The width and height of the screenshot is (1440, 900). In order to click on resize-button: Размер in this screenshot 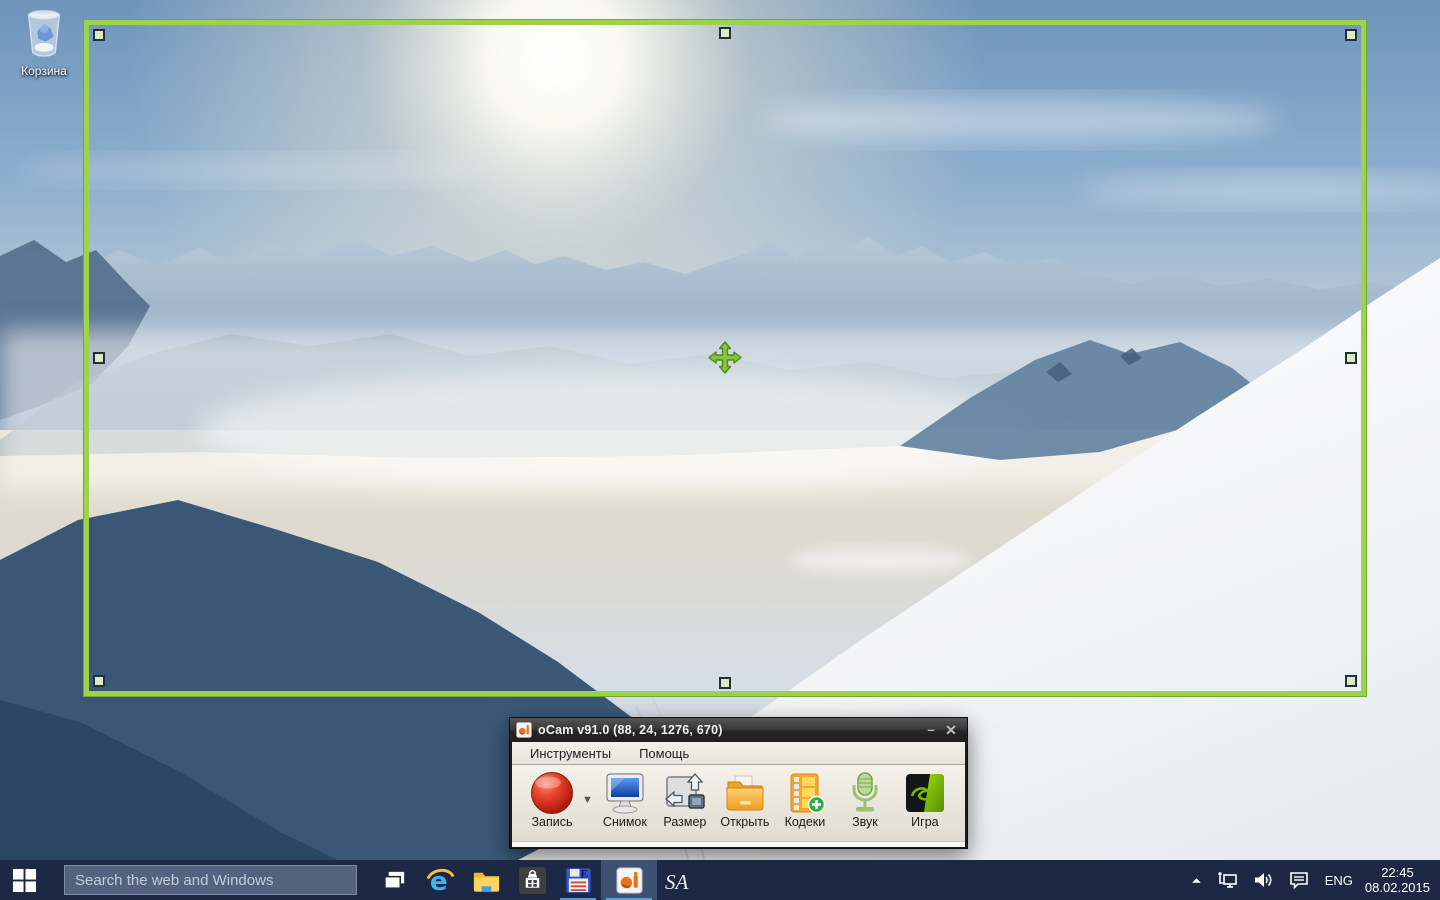, I will do `click(685, 804)`.